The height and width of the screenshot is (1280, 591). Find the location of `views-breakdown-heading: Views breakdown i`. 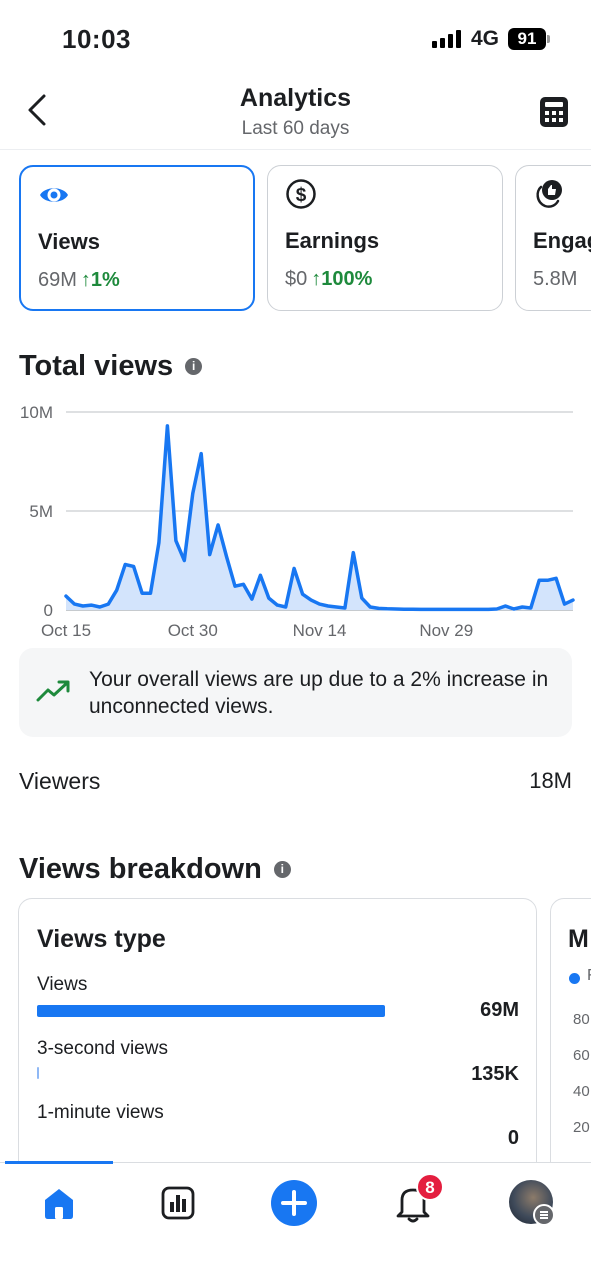

views-breakdown-heading: Views breakdown i is located at coordinates (155, 869).